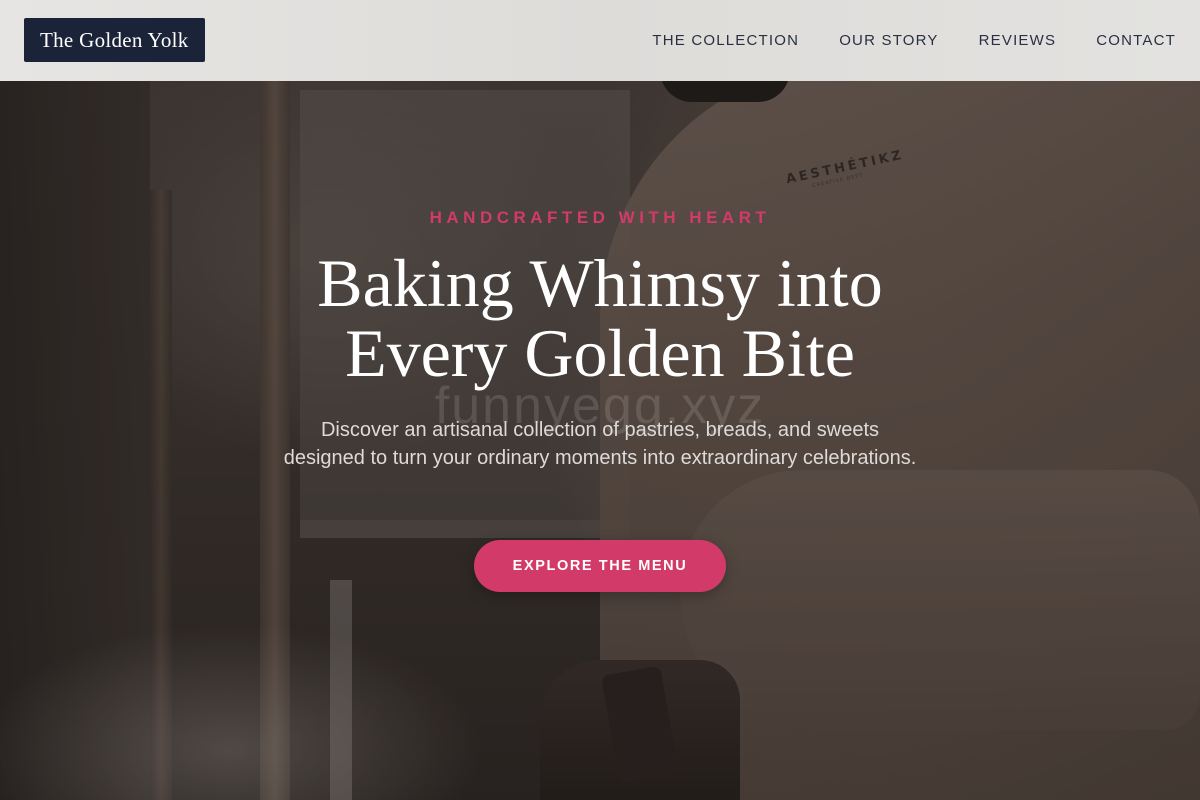  Describe the element at coordinates (1018, 40) in the screenshot. I see `nav-link-reviews: REVIEWS` at that location.